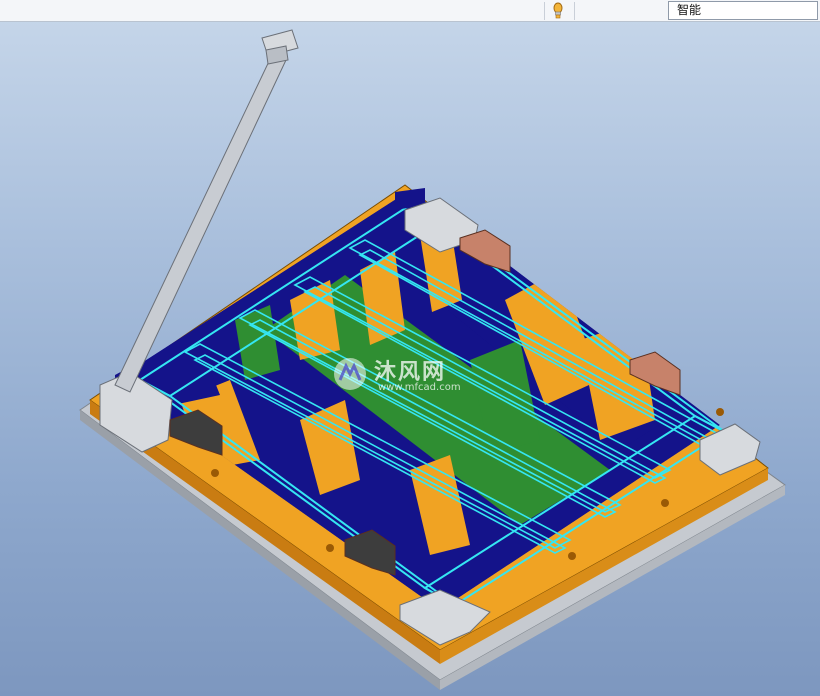  What do you see at coordinates (558, 11) in the screenshot?
I see `light-bulb-icon` at bounding box center [558, 11].